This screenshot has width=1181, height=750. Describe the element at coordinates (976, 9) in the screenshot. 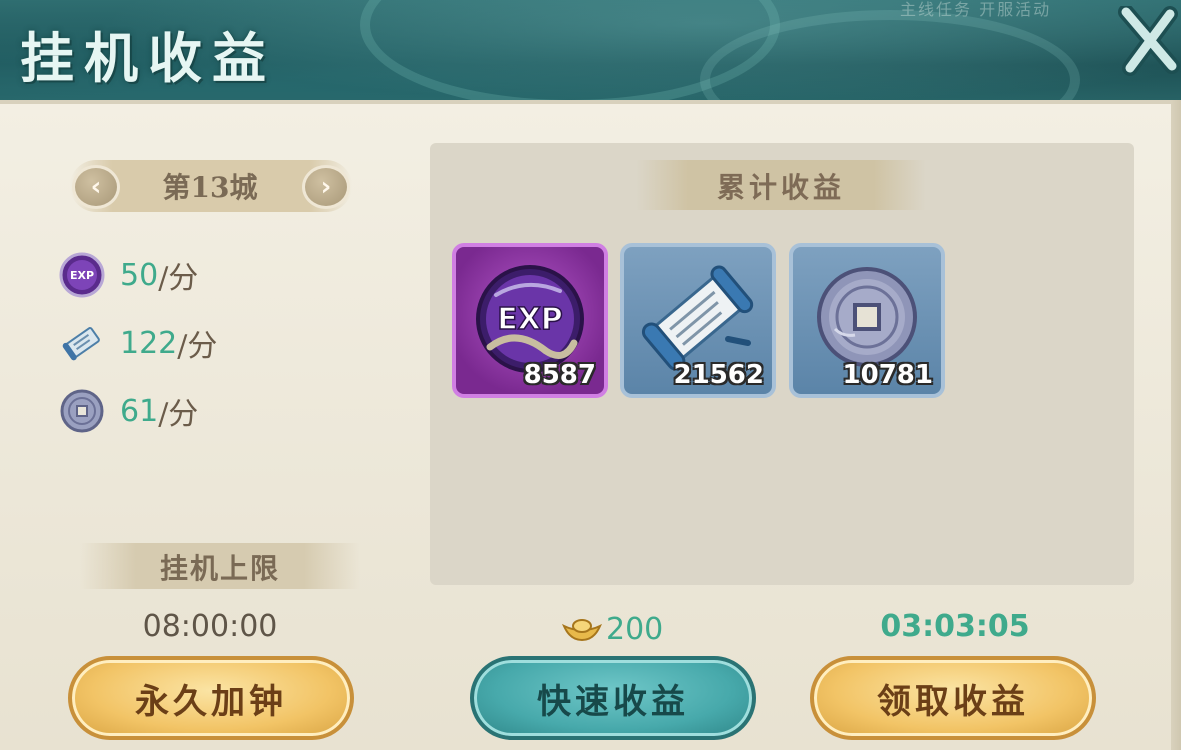

I see `background-hud-text: 主线任务 开服活动` at that location.